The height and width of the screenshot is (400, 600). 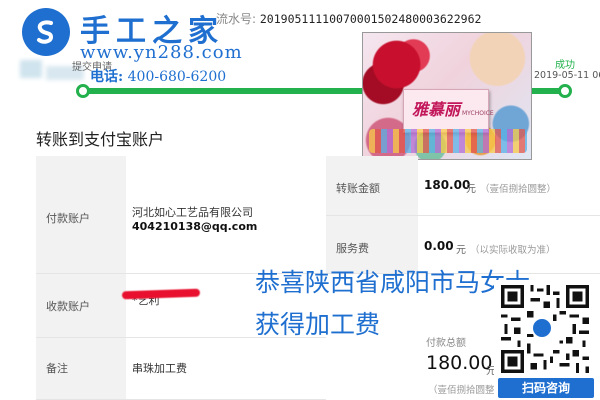 What do you see at coordinates (447, 185) in the screenshot?
I see `amount-value: 180.00` at bounding box center [447, 185].